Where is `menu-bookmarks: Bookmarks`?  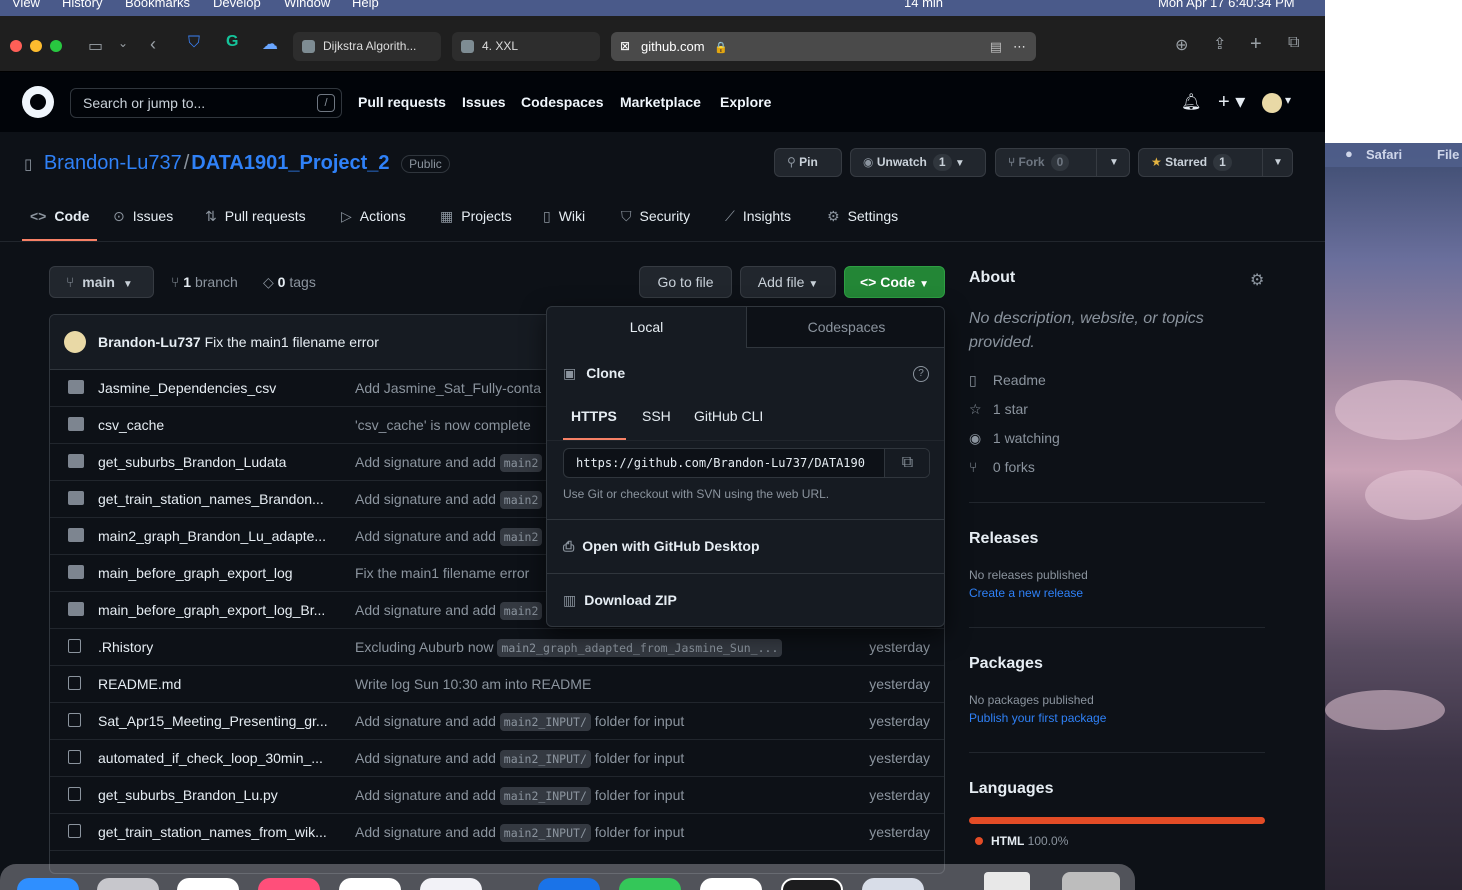 menu-bookmarks: Bookmarks is located at coordinates (157, 5).